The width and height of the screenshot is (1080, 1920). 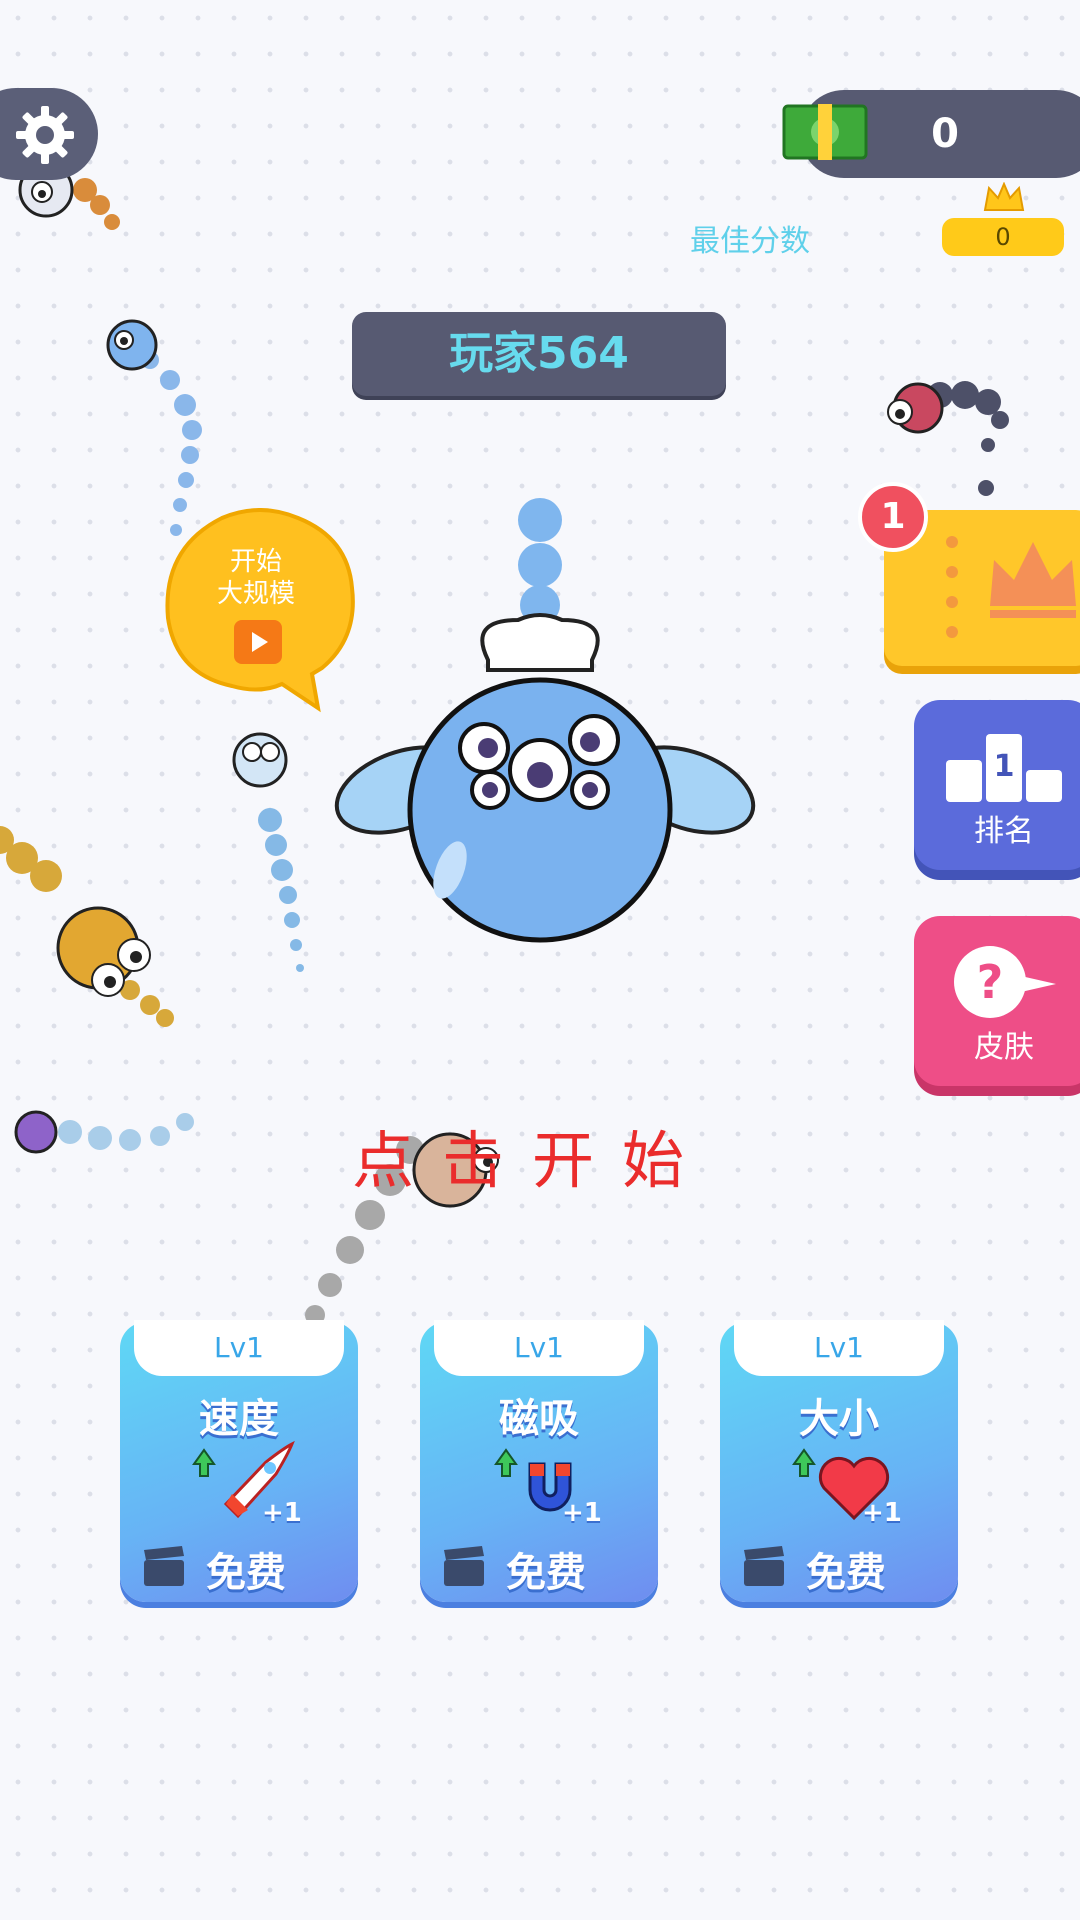 What do you see at coordinates (258, 642) in the screenshot?
I see `play-icon` at bounding box center [258, 642].